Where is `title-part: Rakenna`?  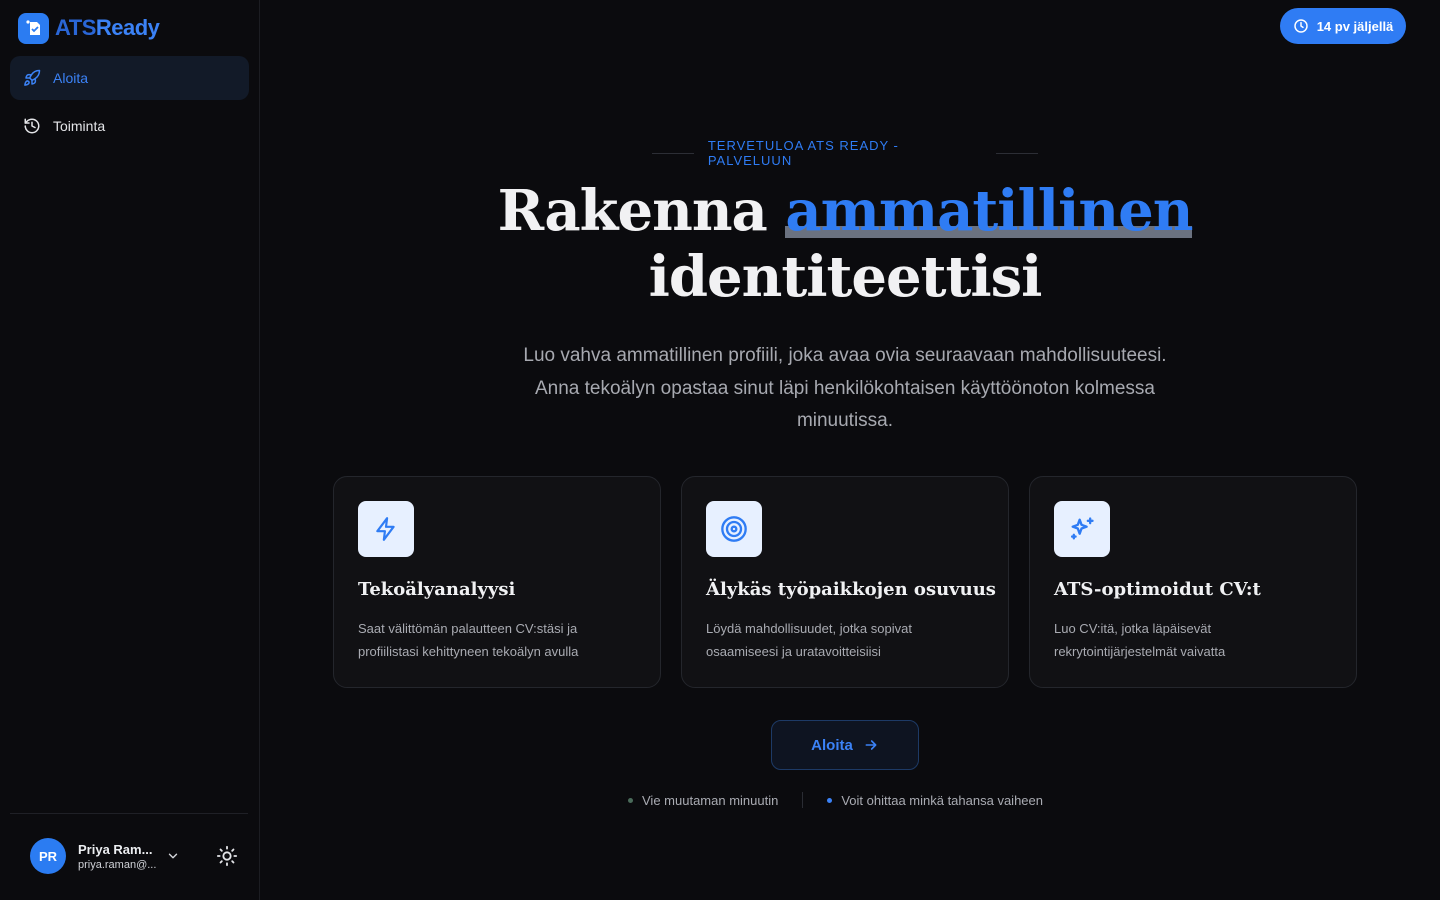
title-part: Rakenna is located at coordinates (641, 211).